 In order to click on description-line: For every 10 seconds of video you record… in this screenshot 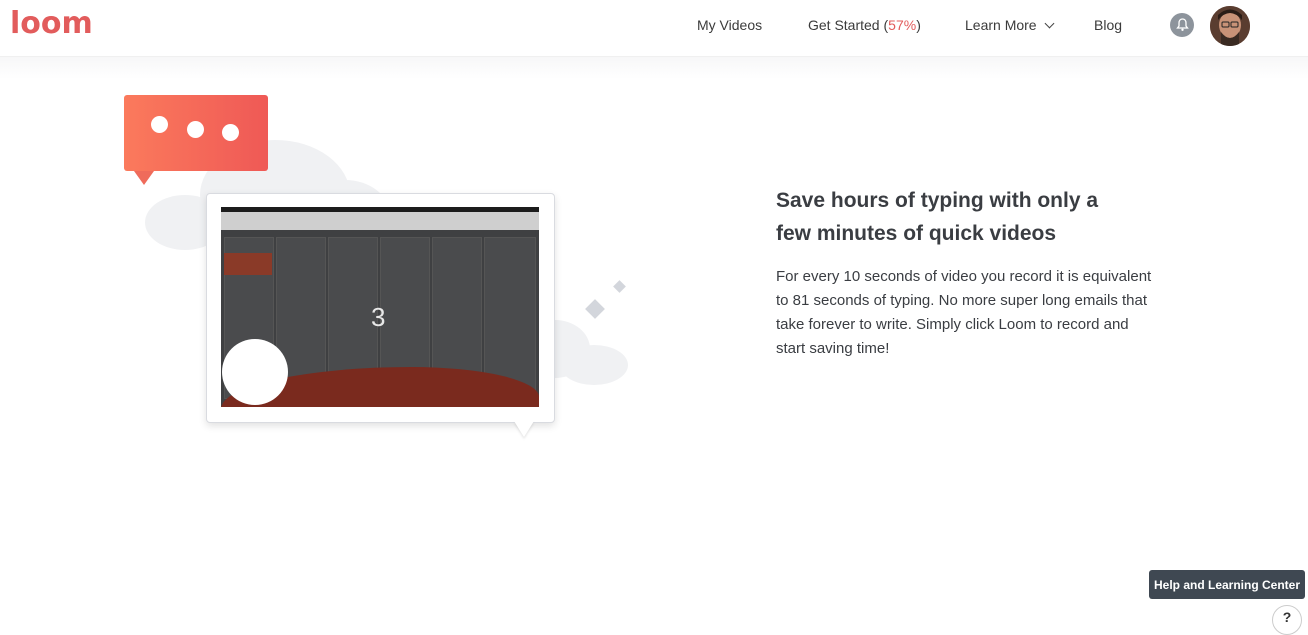, I will do `click(964, 276)`.